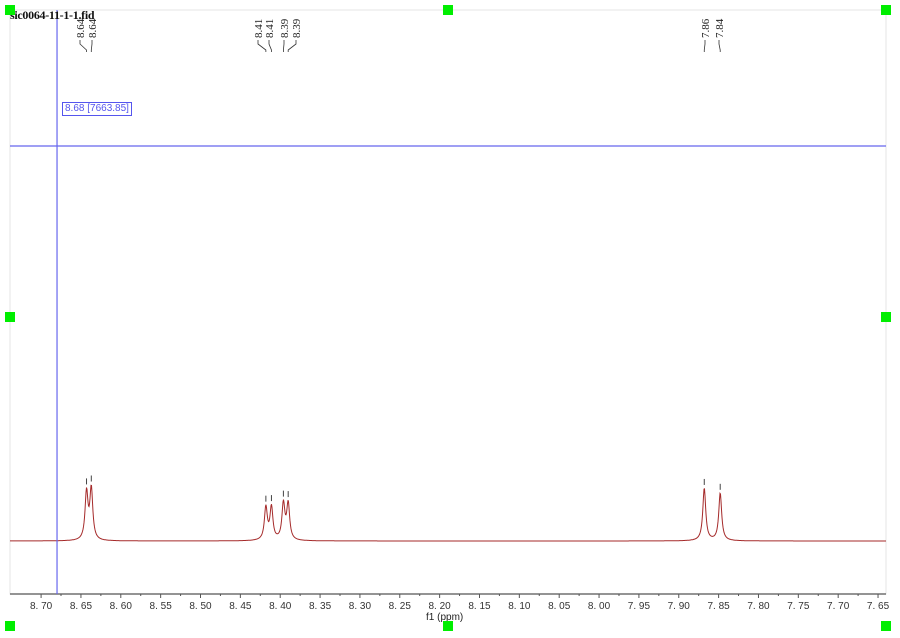  I want to click on x-tick-label: 8. 30, so click(360, 606).